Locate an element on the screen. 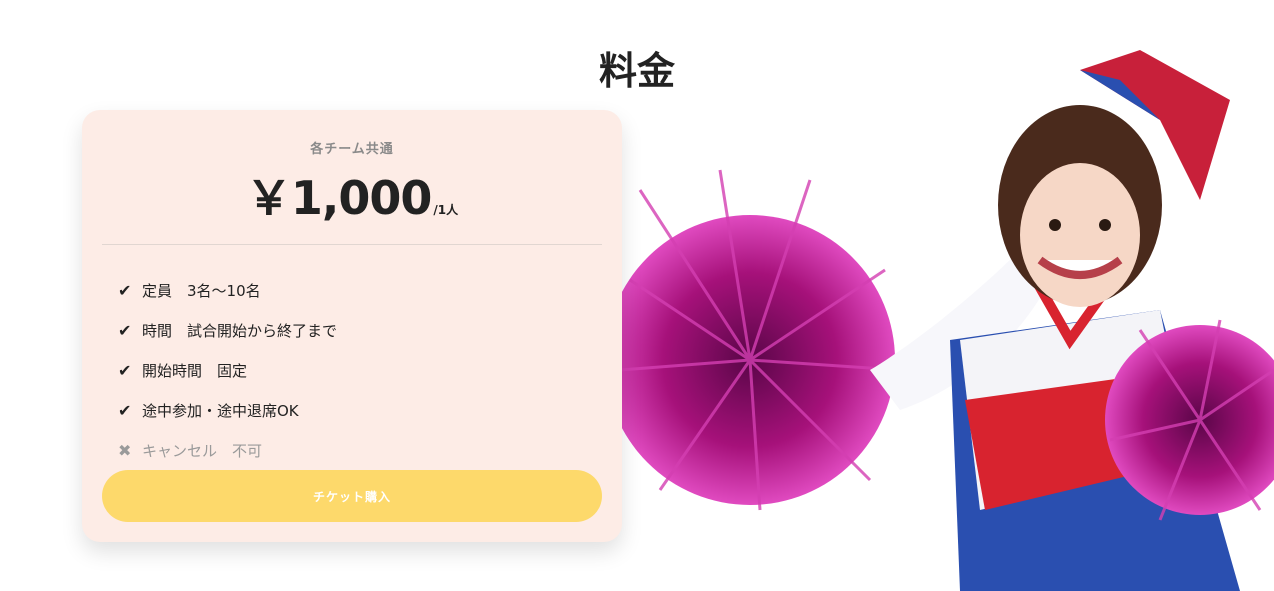 The image size is (1274, 591). feature-item: ✔ 開始時間 固定 is located at coordinates (227, 370).